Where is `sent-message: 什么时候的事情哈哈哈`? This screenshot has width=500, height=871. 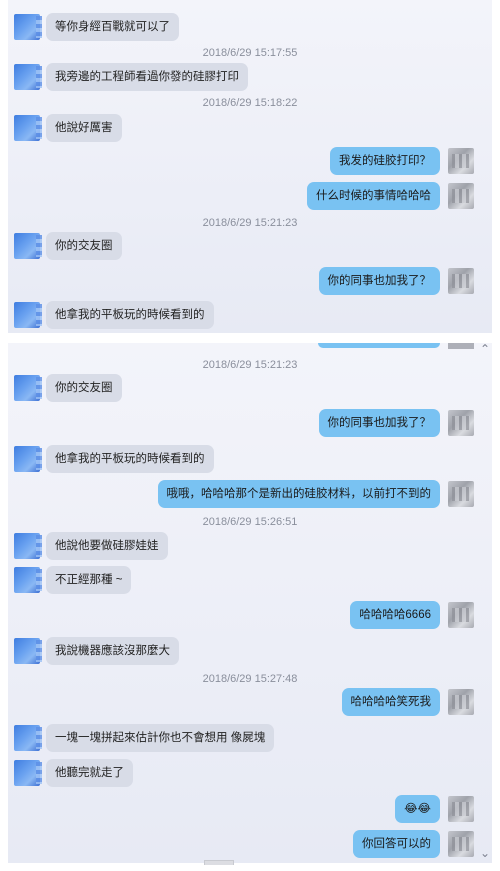
sent-message: 什么时候的事情哈哈哈 is located at coordinates (373, 196).